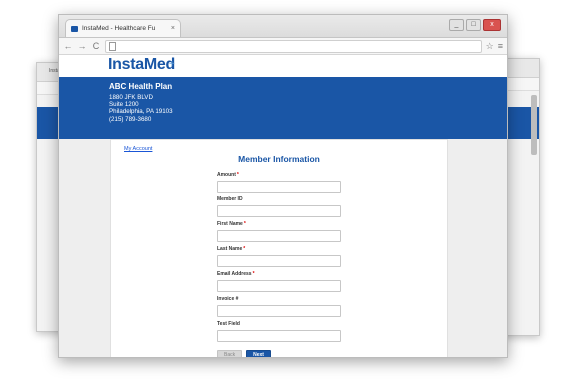 This screenshot has width=570, height=380. What do you see at coordinates (230, 224) in the screenshot?
I see `field-label: First Name` at bounding box center [230, 224].